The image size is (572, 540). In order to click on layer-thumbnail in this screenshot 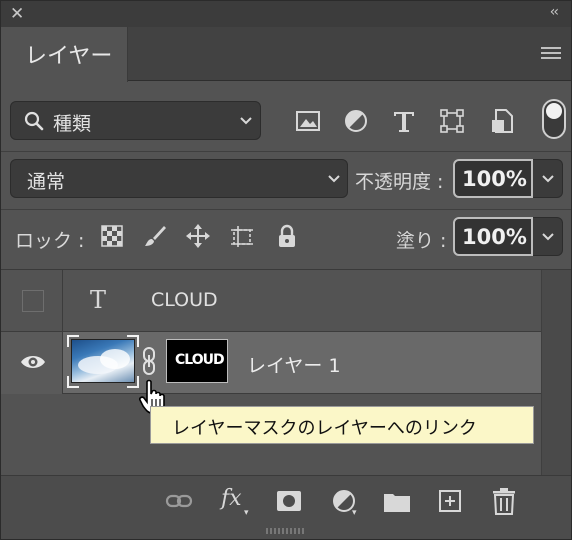, I will do `click(103, 361)`.